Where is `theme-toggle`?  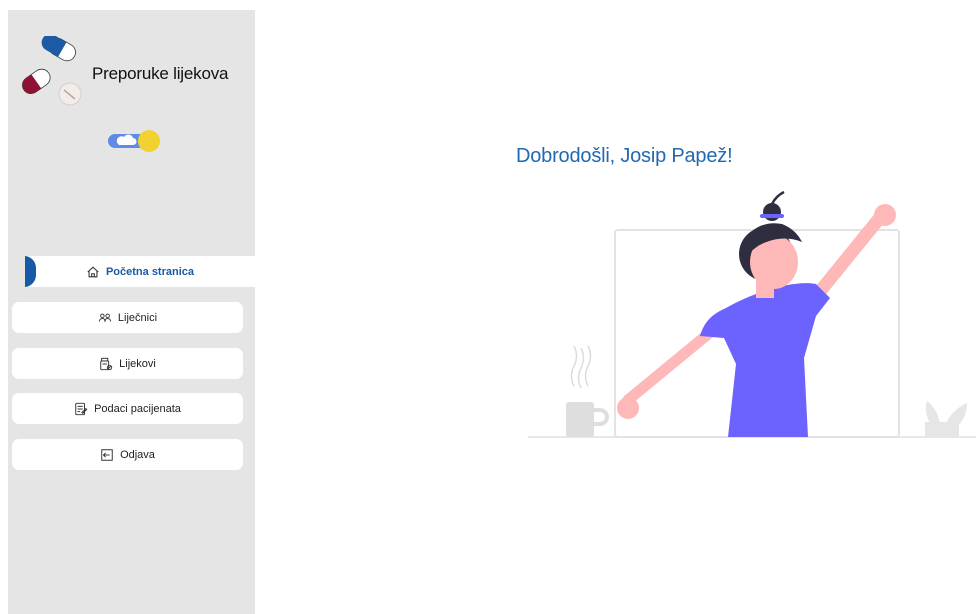
theme-toggle is located at coordinates (135, 142).